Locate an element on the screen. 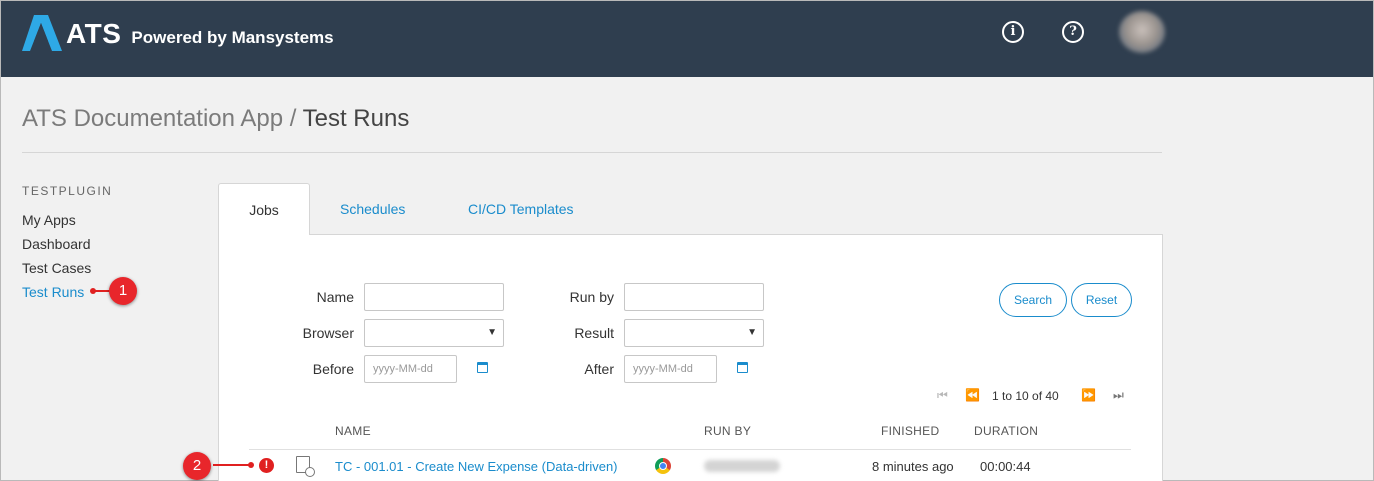 The height and width of the screenshot is (481, 1374). column-header-finished: FINISHED is located at coordinates (910, 431).